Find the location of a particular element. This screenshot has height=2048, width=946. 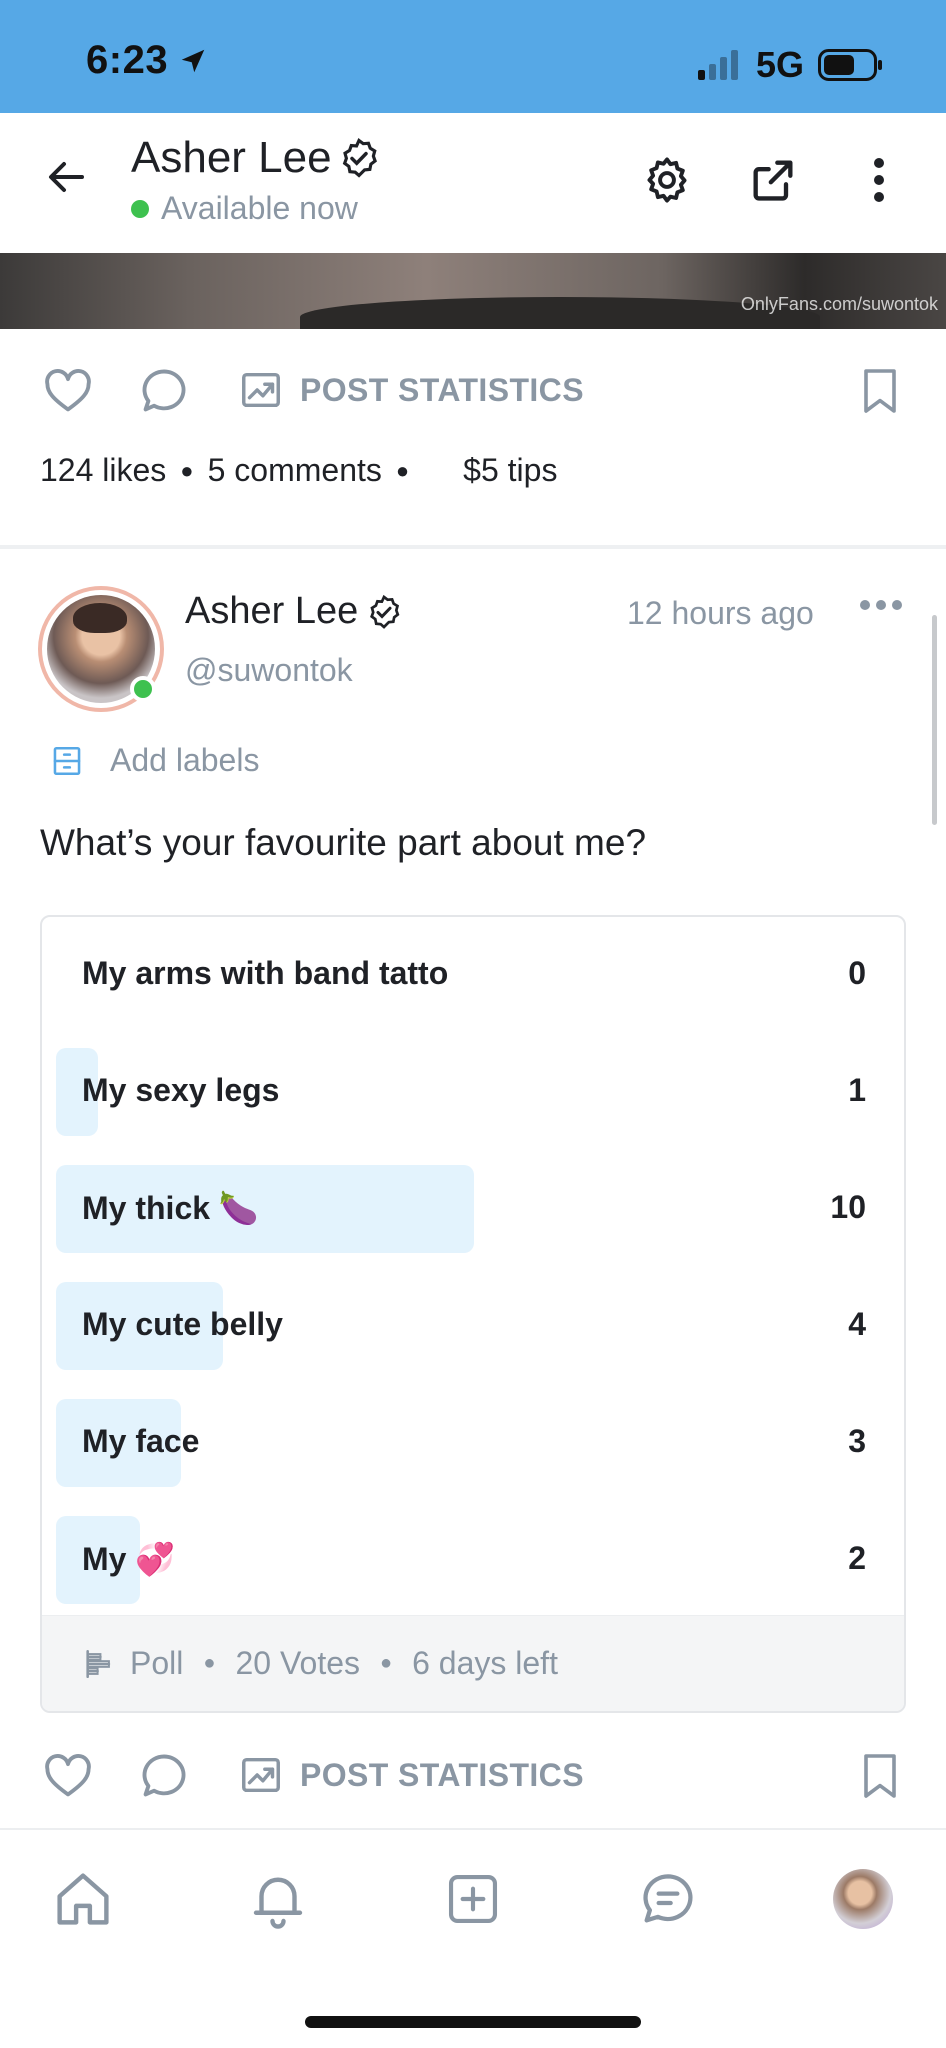

post-author-name-text: Asher Lee is located at coordinates (272, 611).